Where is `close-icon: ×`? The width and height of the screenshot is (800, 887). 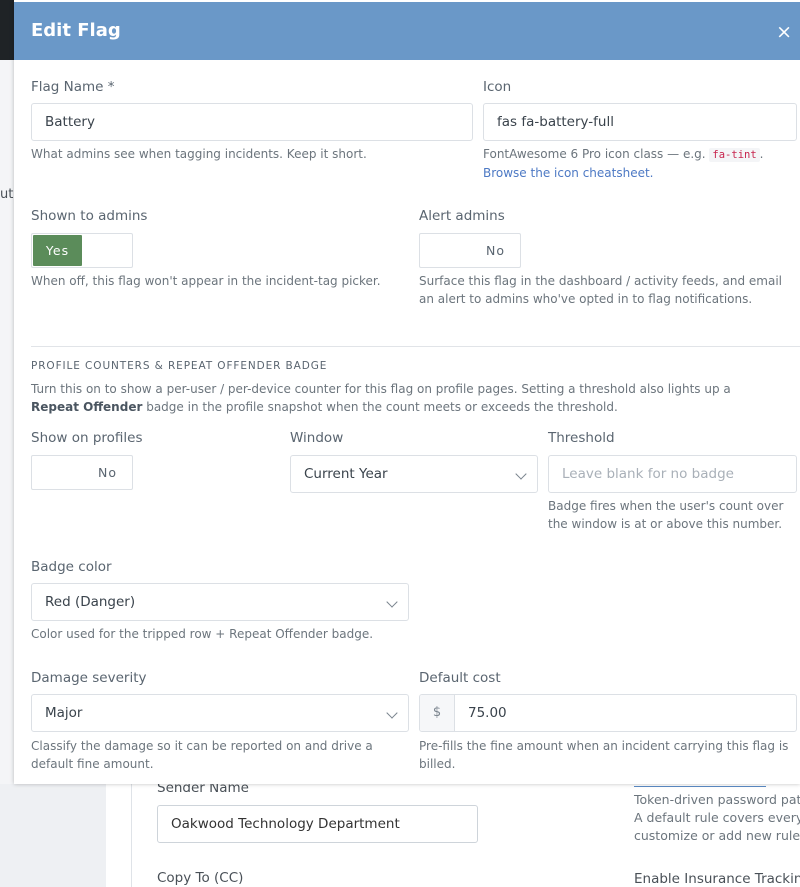
close-icon: × is located at coordinates (784, 32).